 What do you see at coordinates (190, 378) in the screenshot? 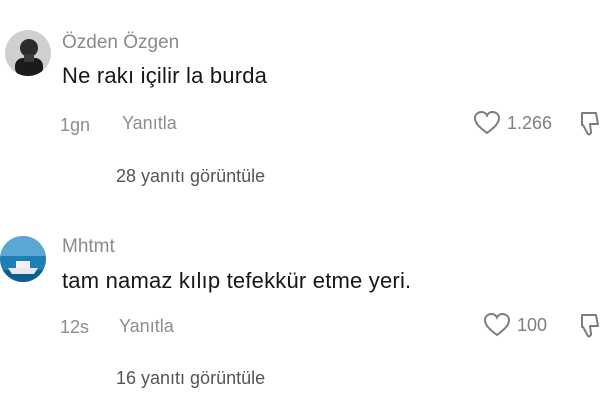
I see `view-replies-button: 16 yanıtı görüntüle` at bounding box center [190, 378].